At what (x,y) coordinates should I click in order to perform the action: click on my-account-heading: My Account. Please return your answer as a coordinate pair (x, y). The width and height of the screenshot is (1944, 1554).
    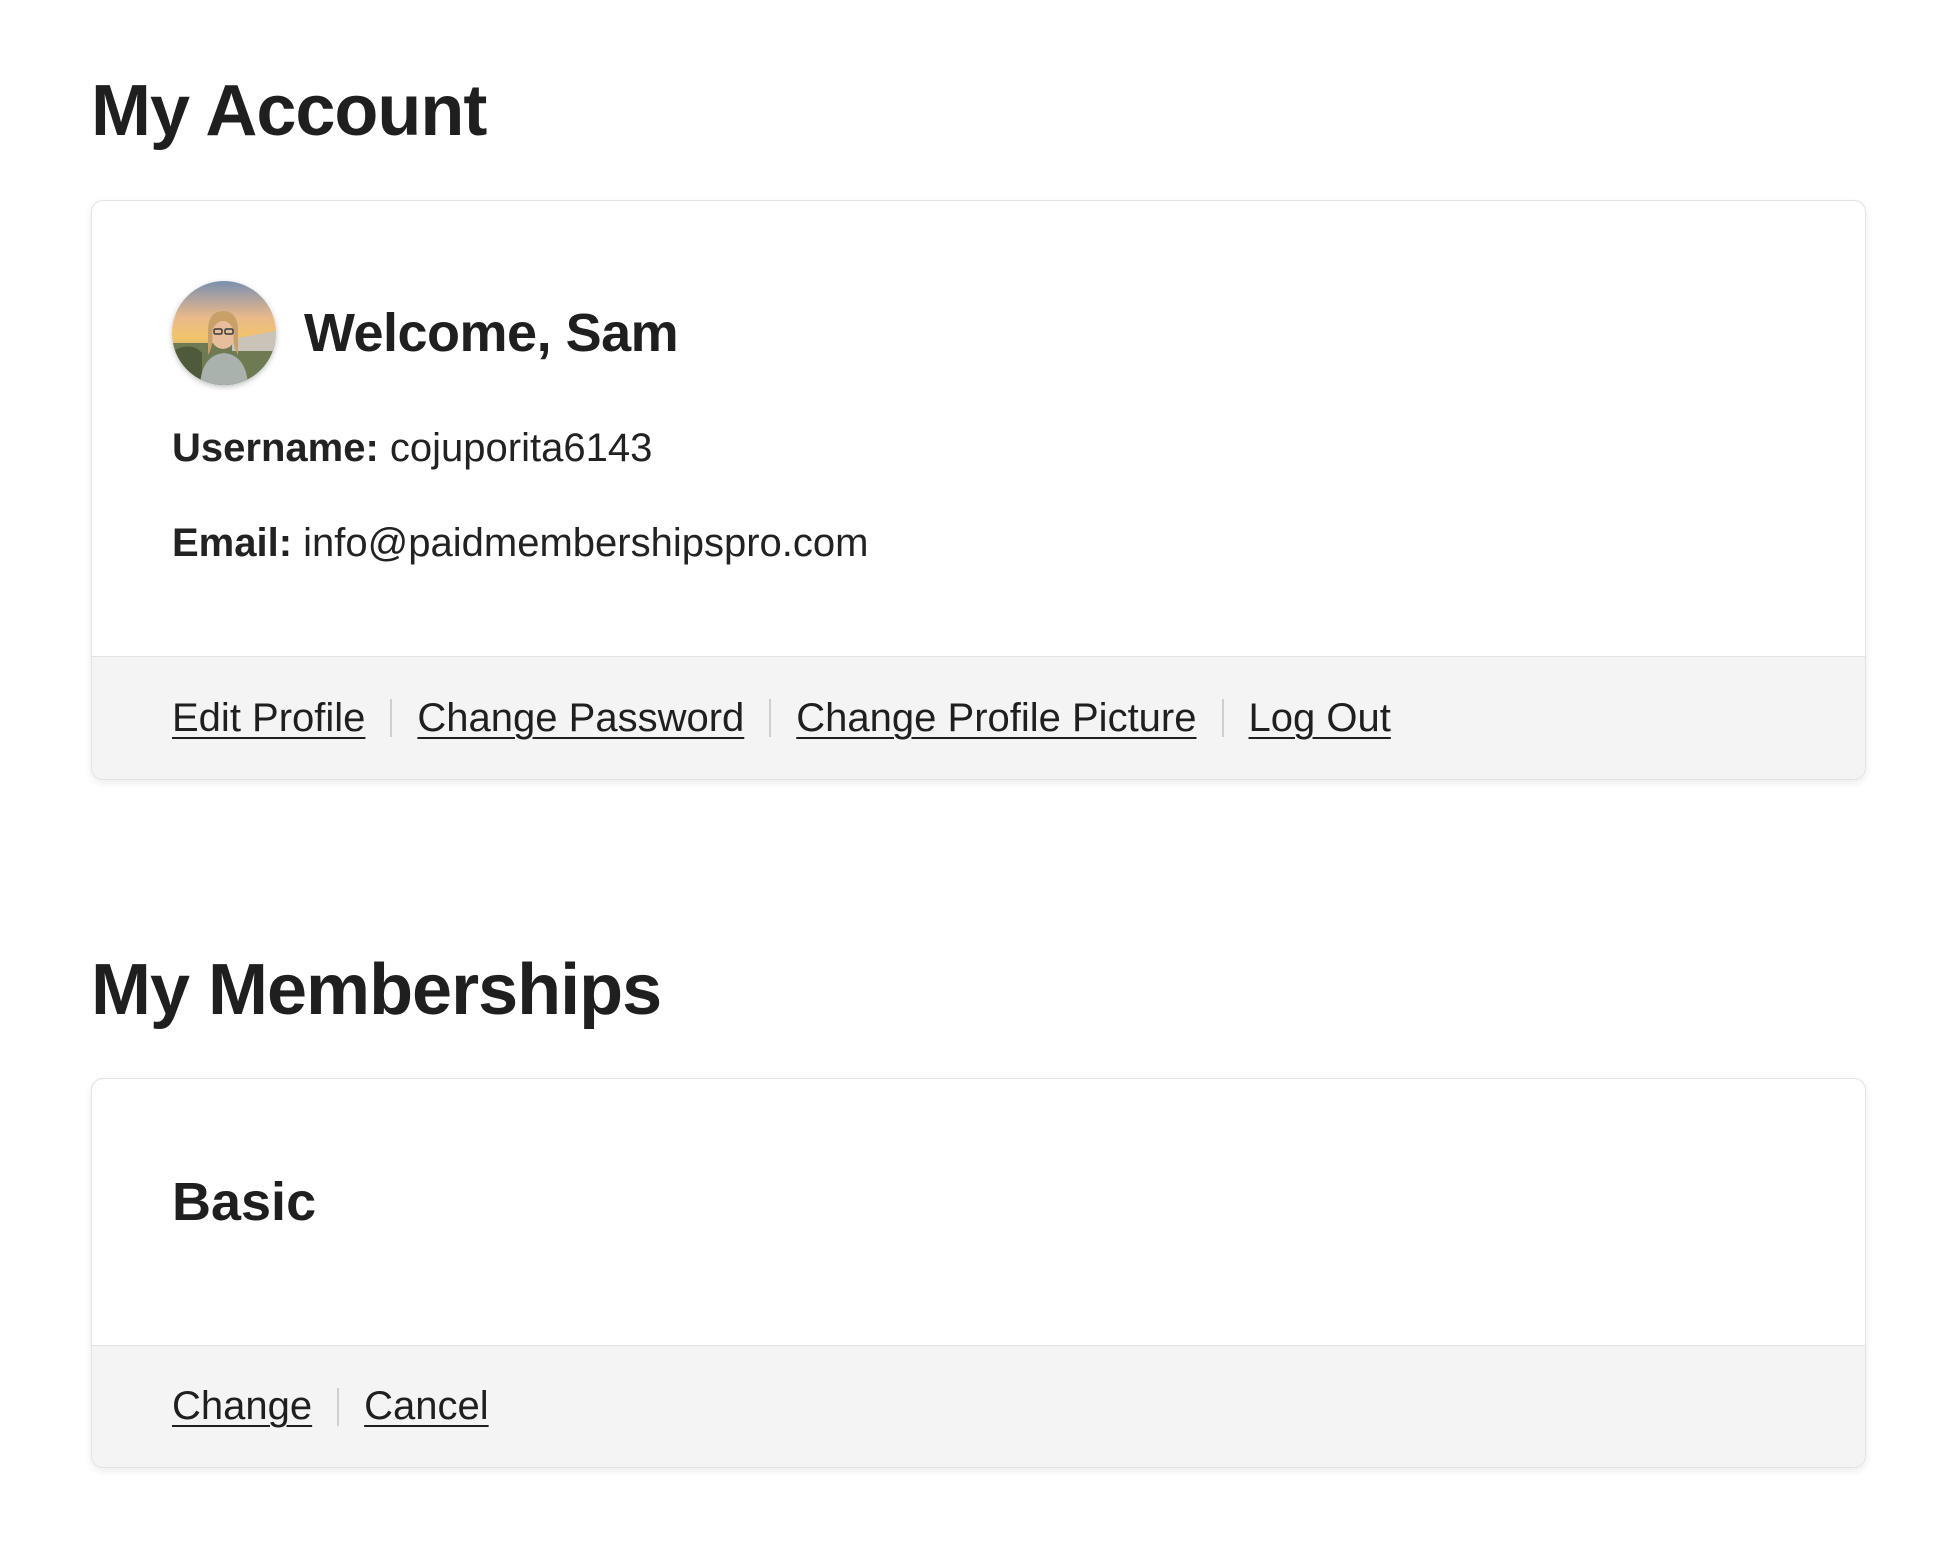
    Looking at the image, I should click on (289, 111).